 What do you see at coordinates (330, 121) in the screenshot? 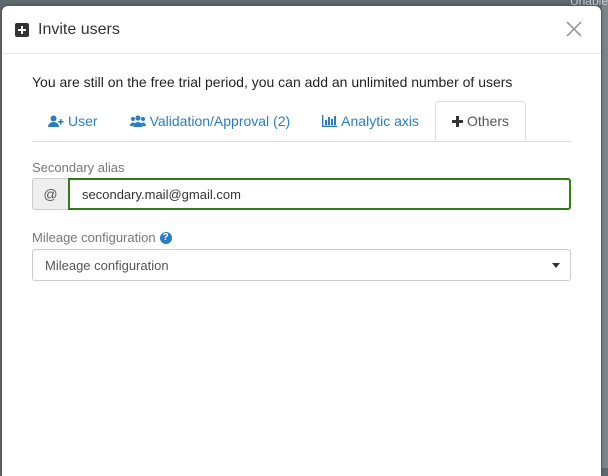
I see `bar-chart-icon` at bounding box center [330, 121].